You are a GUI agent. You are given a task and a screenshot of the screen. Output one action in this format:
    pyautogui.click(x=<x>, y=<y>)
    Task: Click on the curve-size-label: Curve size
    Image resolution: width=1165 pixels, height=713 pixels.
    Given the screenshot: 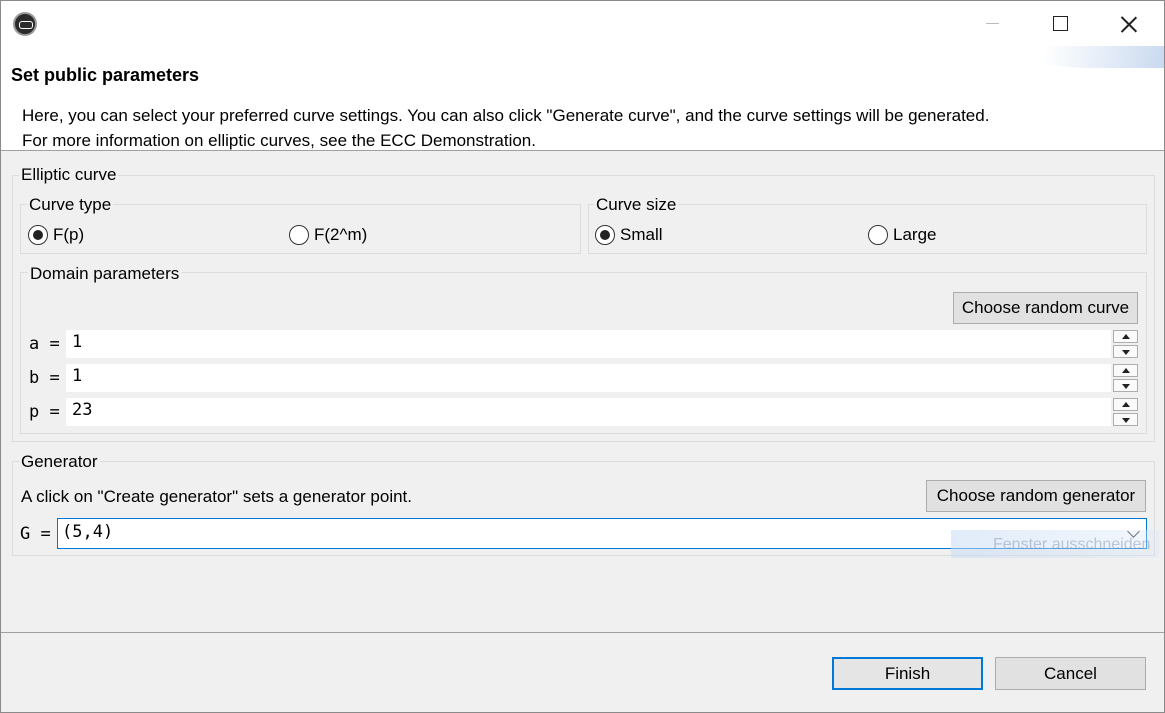 What is the action you would take?
    pyautogui.click(x=636, y=205)
    